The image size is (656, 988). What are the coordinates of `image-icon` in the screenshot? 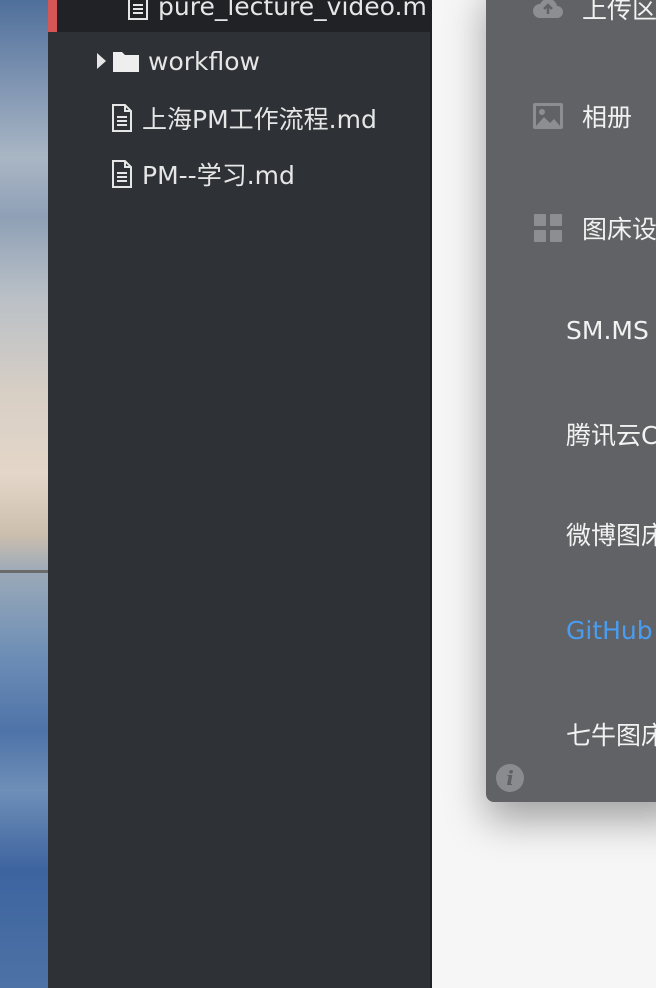 It's located at (548, 116).